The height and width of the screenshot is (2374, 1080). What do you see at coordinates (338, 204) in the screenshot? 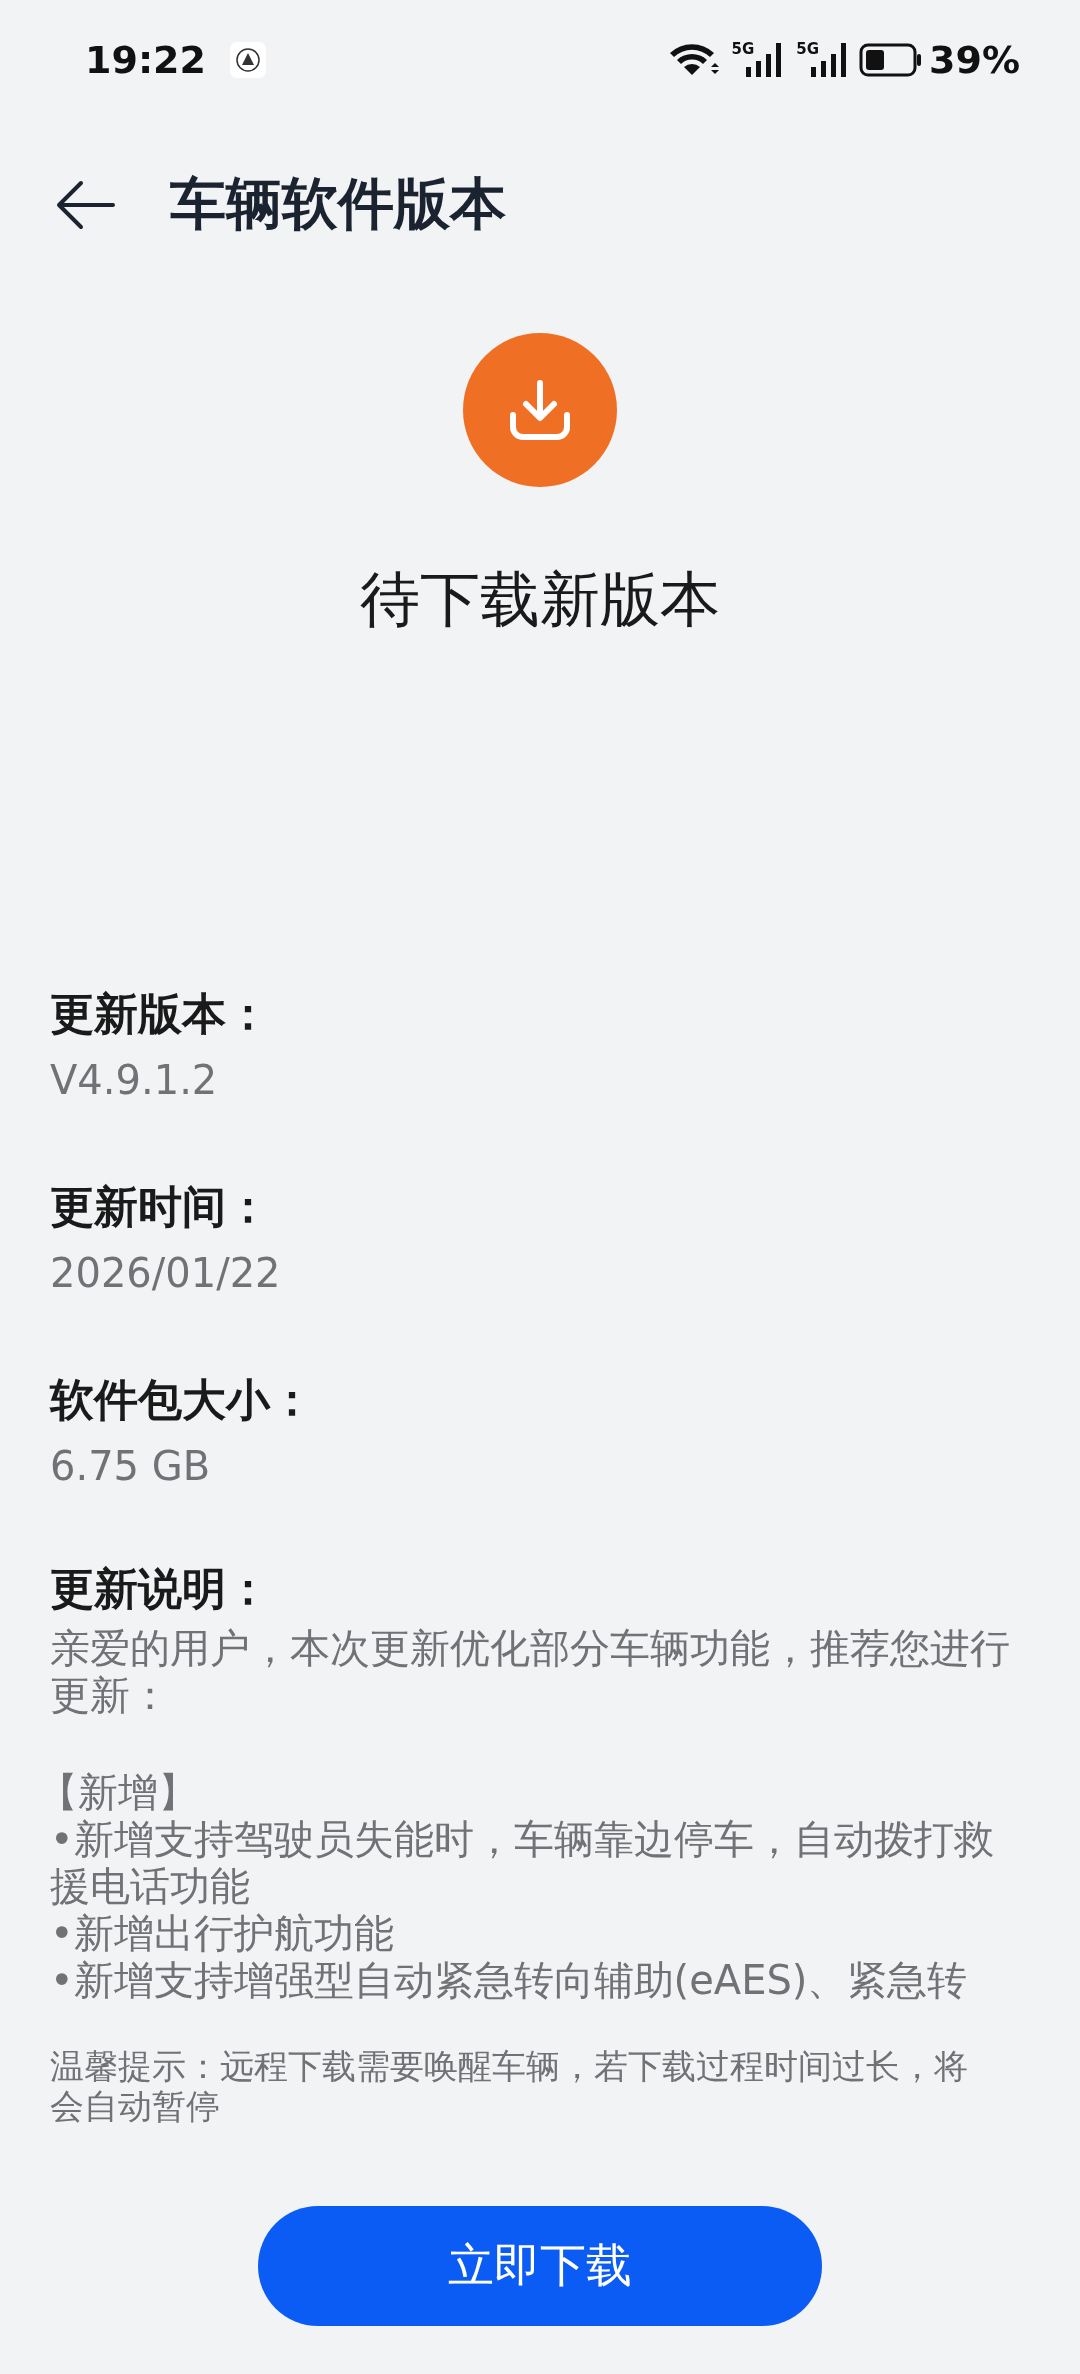
I see `page-title: 车辆软件版本` at bounding box center [338, 204].